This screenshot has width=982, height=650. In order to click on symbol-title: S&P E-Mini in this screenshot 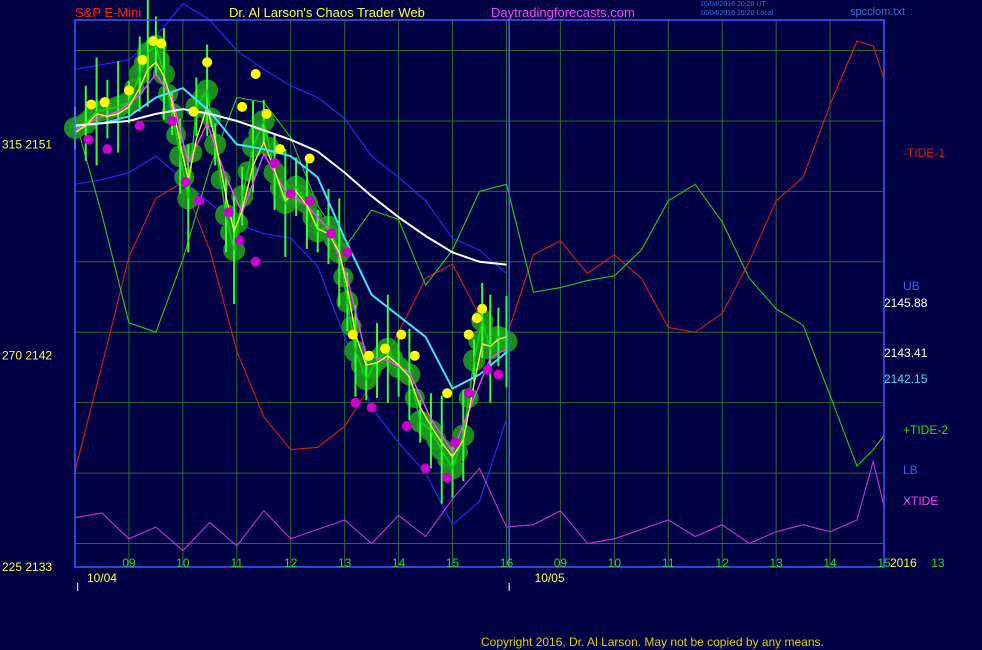, I will do `click(108, 12)`.